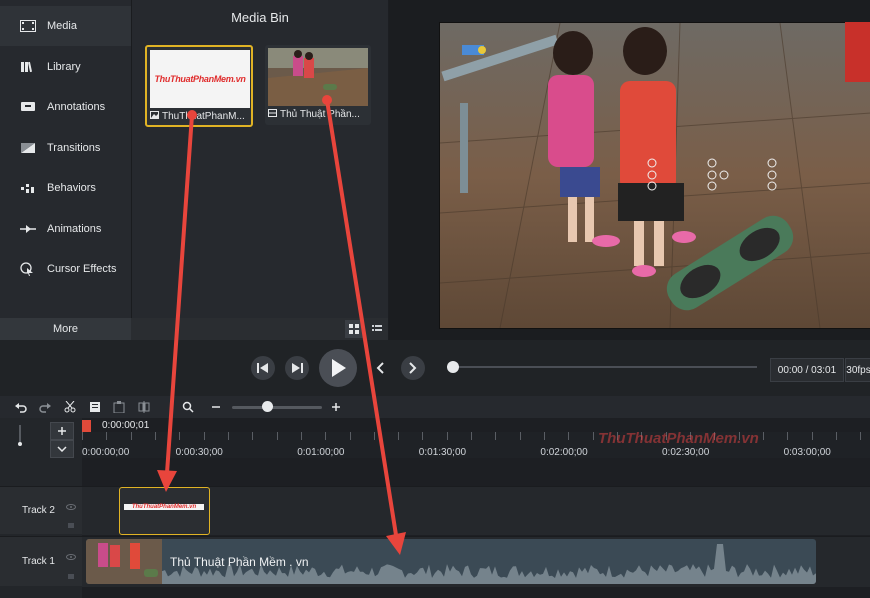 The image size is (870, 598). What do you see at coordinates (28, 188) in the screenshot?
I see `behavior-icon` at bounding box center [28, 188].